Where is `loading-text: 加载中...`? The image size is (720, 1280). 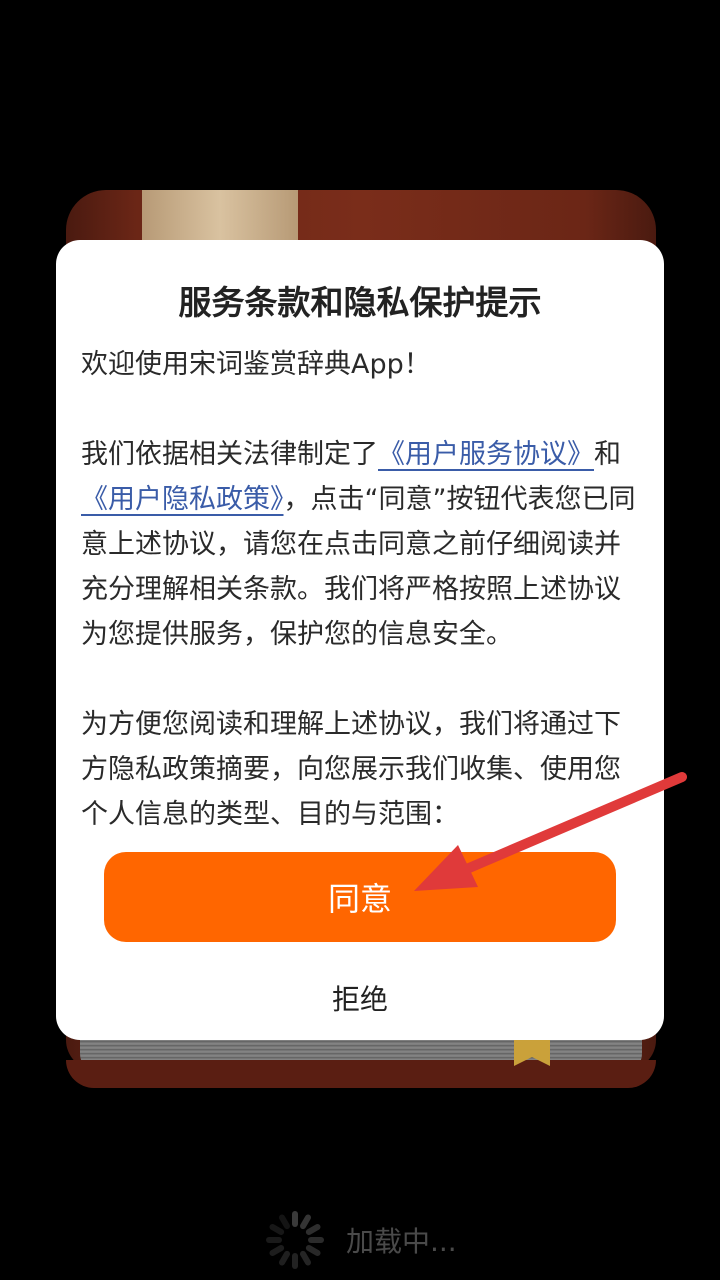
loading-text: 加载中... is located at coordinates (401, 1241).